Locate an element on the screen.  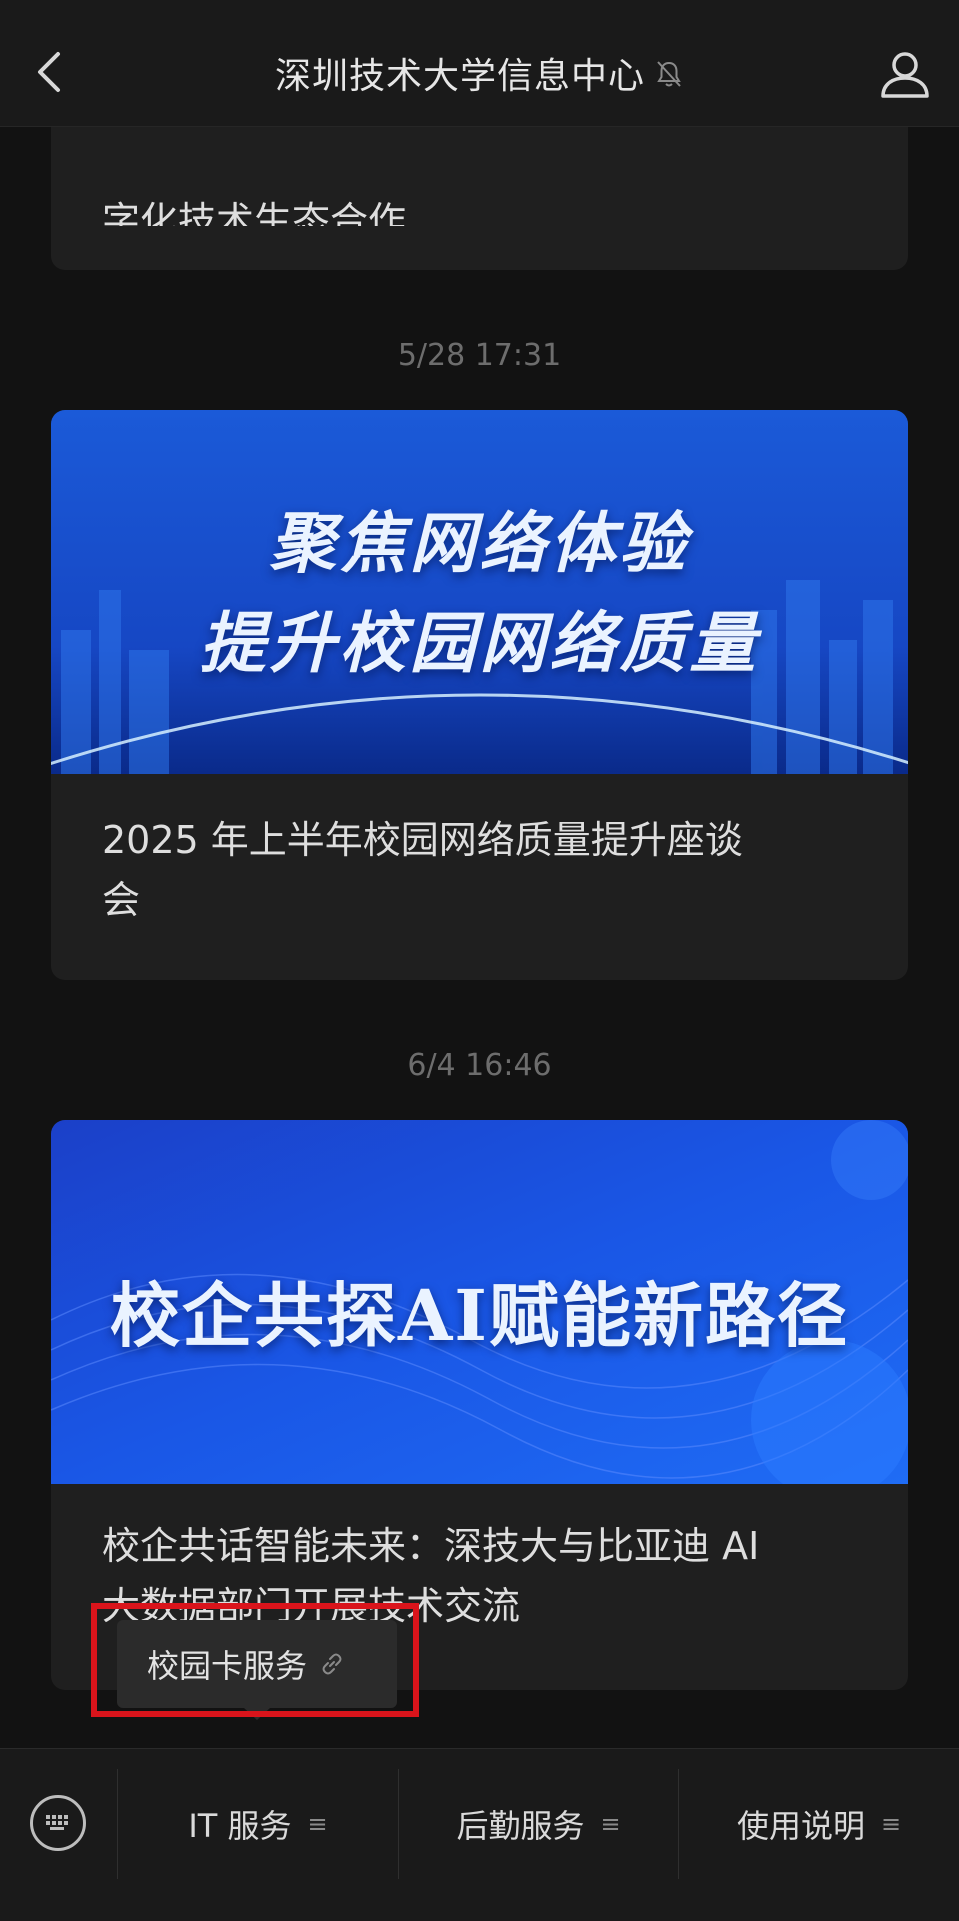
menu-label: IT 服务 is located at coordinates (240, 1826).